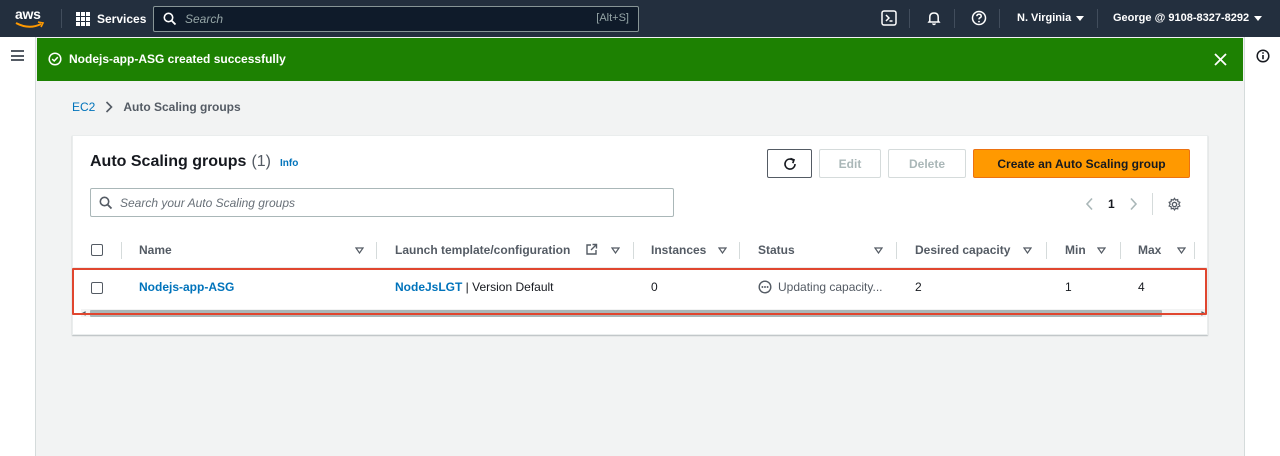  What do you see at coordinates (850, 163) in the screenshot?
I see `edit-button: Edit` at bounding box center [850, 163].